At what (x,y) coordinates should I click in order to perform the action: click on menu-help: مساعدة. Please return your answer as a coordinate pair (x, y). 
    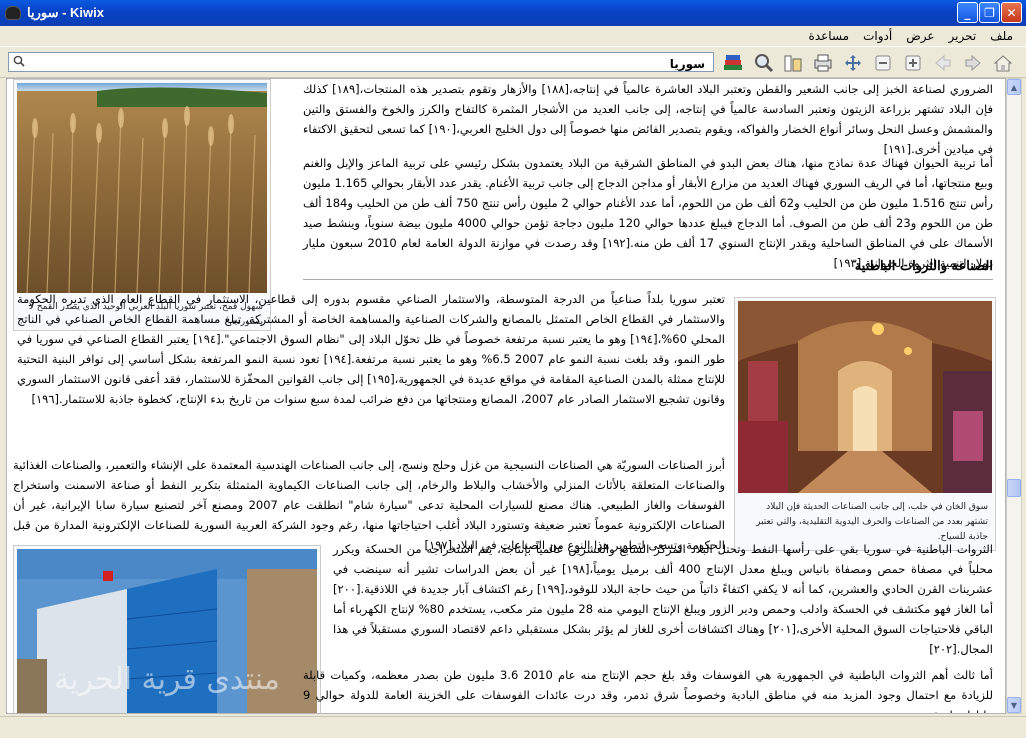
    Looking at the image, I should click on (829, 36).